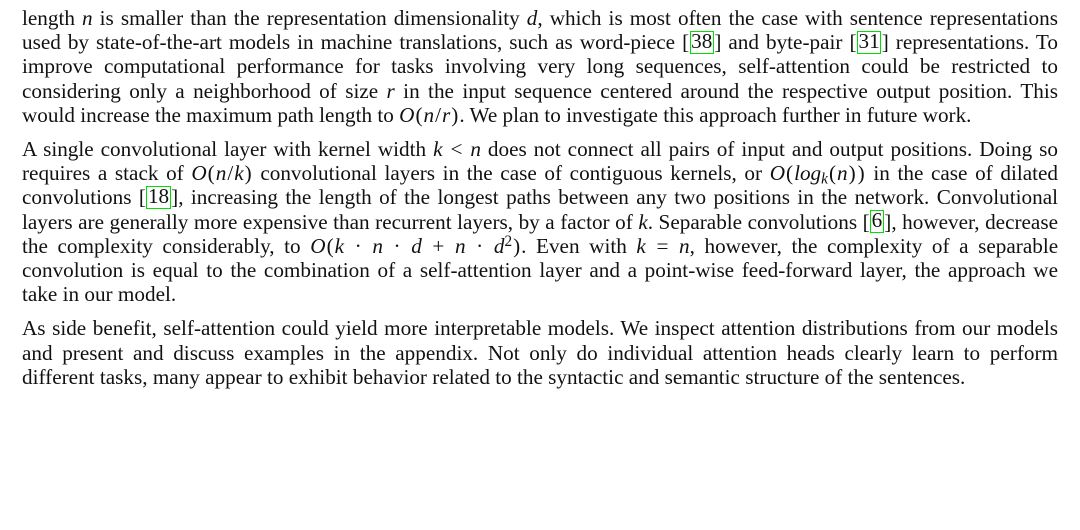 This screenshot has width=1080, height=530. What do you see at coordinates (221, 173) in the screenshot?
I see `math-expression: O(n/k)` at bounding box center [221, 173].